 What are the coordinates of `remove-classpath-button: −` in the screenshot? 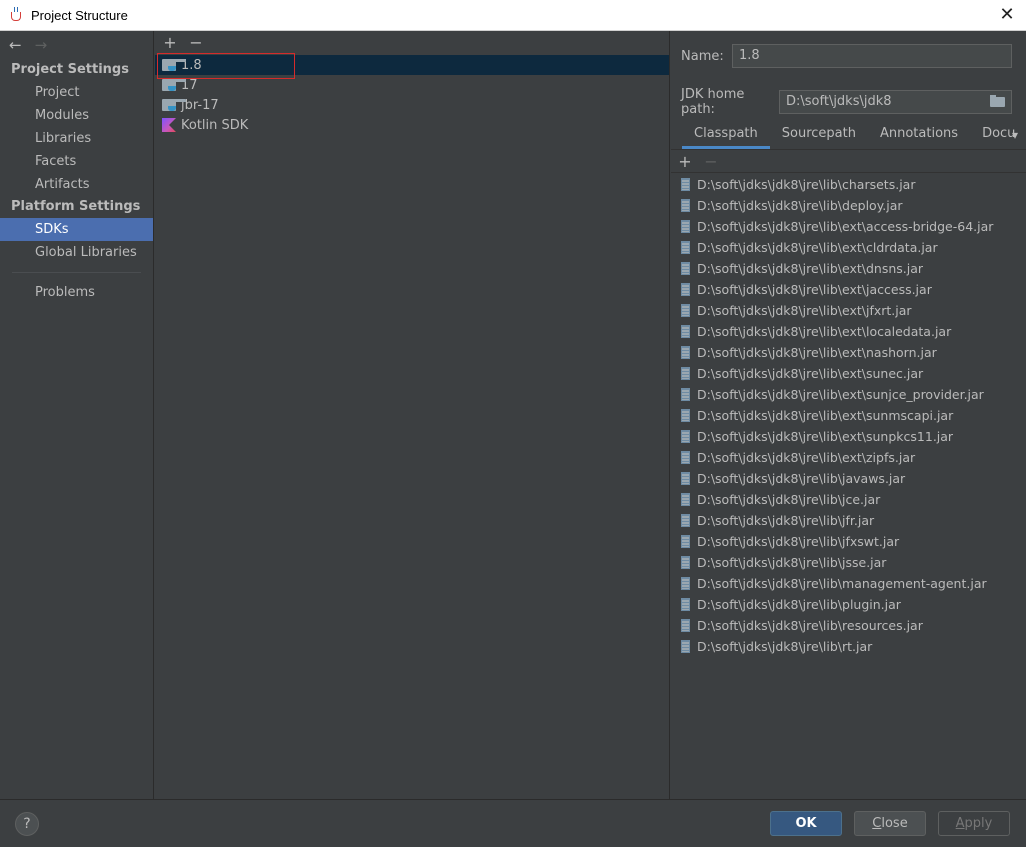 It's located at (711, 161).